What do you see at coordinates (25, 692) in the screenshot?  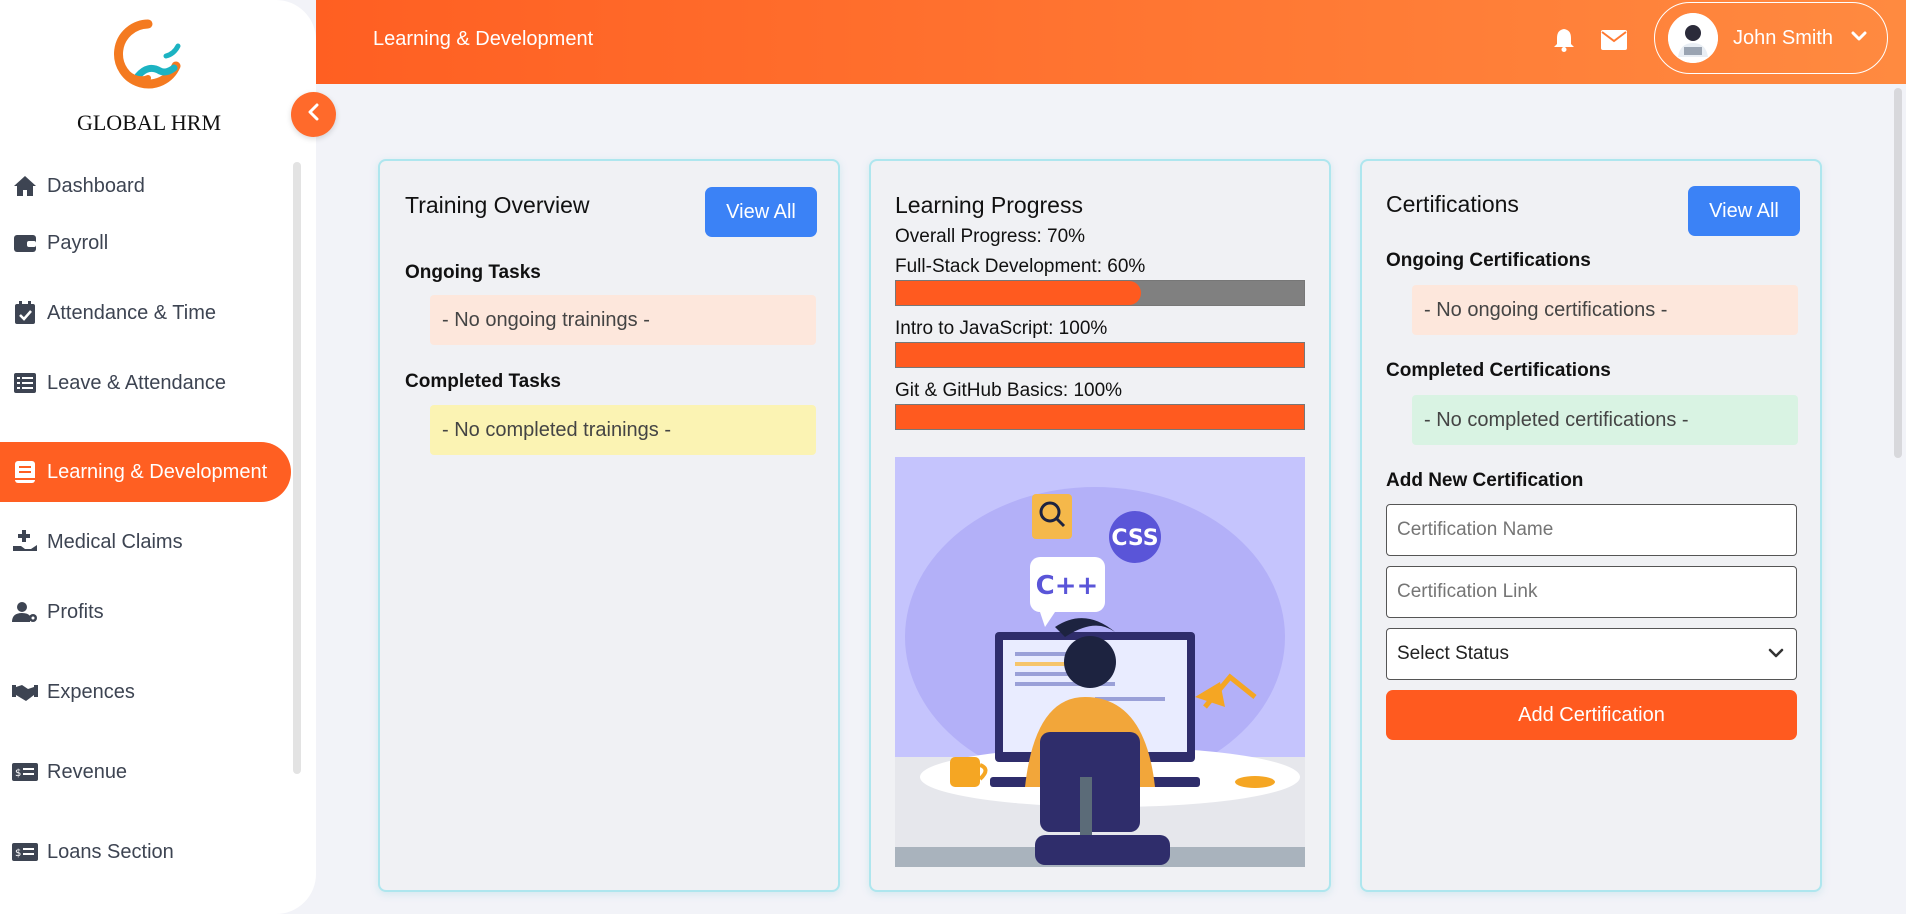 I see `handshake-icon` at bounding box center [25, 692].